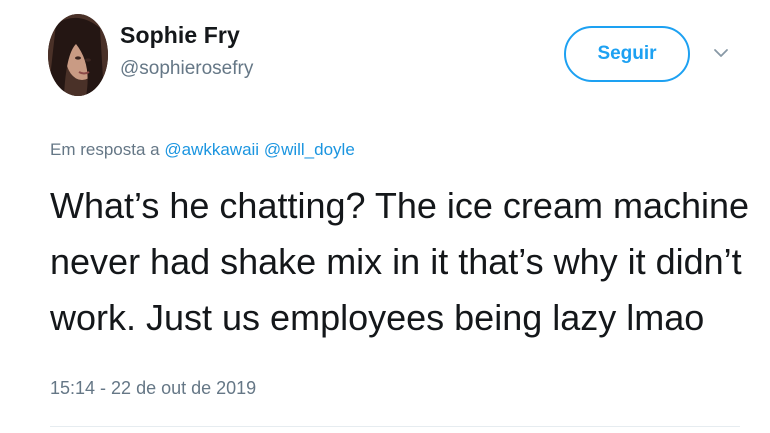  I want to click on tweet-timestamp: 15:14 - 22 de out de 2019, so click(153, 388).